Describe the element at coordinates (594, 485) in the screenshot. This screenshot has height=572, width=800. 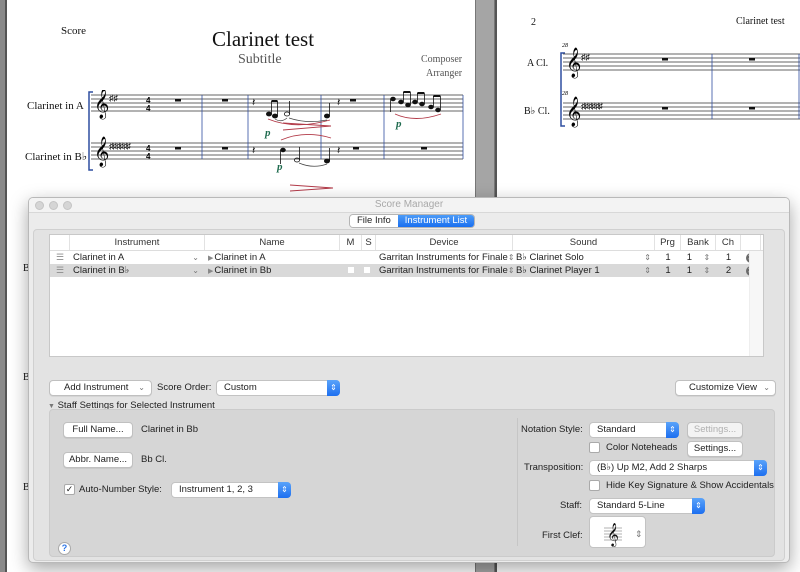
I see `hide-key-signature-checkbox` at that location.